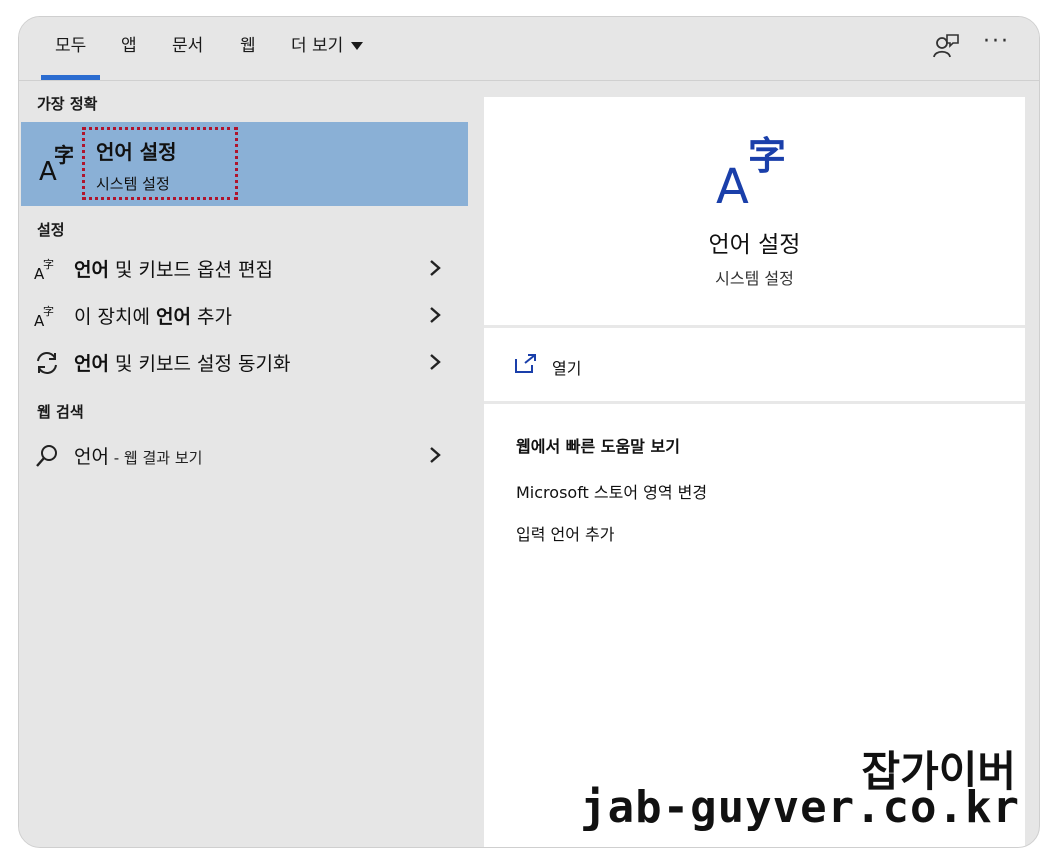  I want to click on caret-down-icon, so click(357, 46).